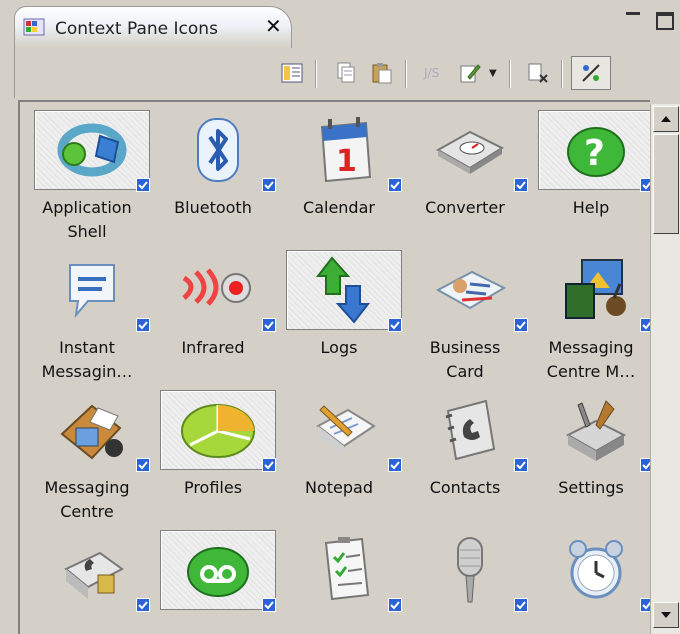 Image resolution: width=680 pixels, height=634 pixels. What do you see at coordinates (666, 119) in the screenshot?
I see `scroll-up-arrow-icon` at bounding box center [666, 119].